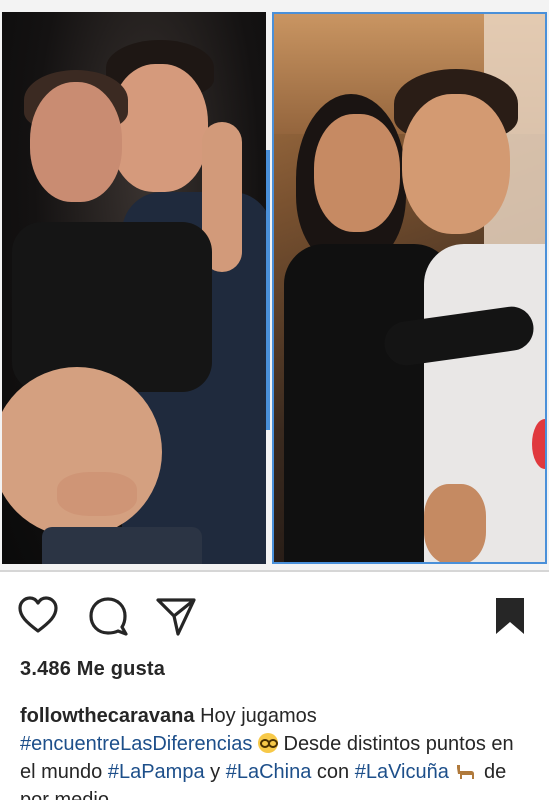 The image size is (549, 800). I want to click on bookmark-filled-icon, so click(510, 616).